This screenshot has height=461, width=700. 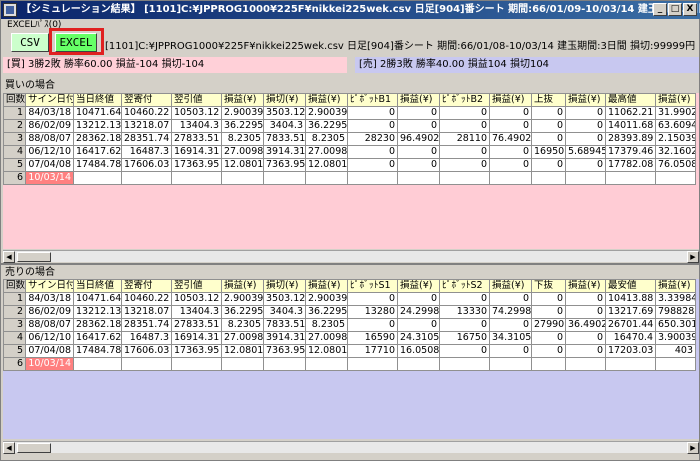 I want to click on table-cell: 16417.62, so click(x=97, y=338).